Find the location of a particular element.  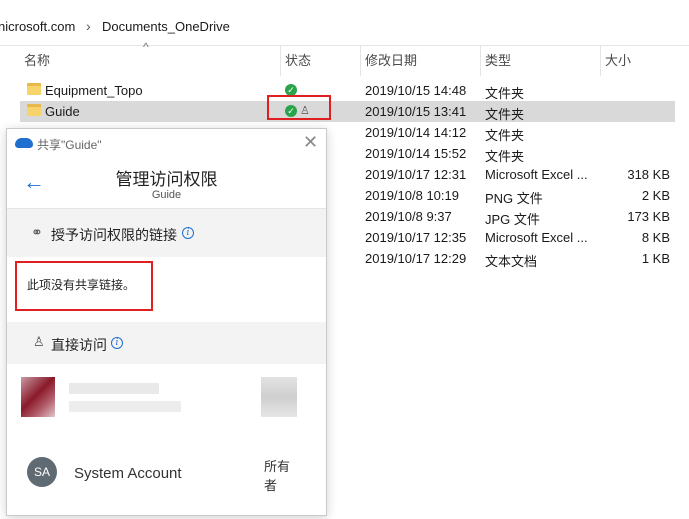

panel-header: ← 管理访问权限 Guide is located at coordinates (166, 183).